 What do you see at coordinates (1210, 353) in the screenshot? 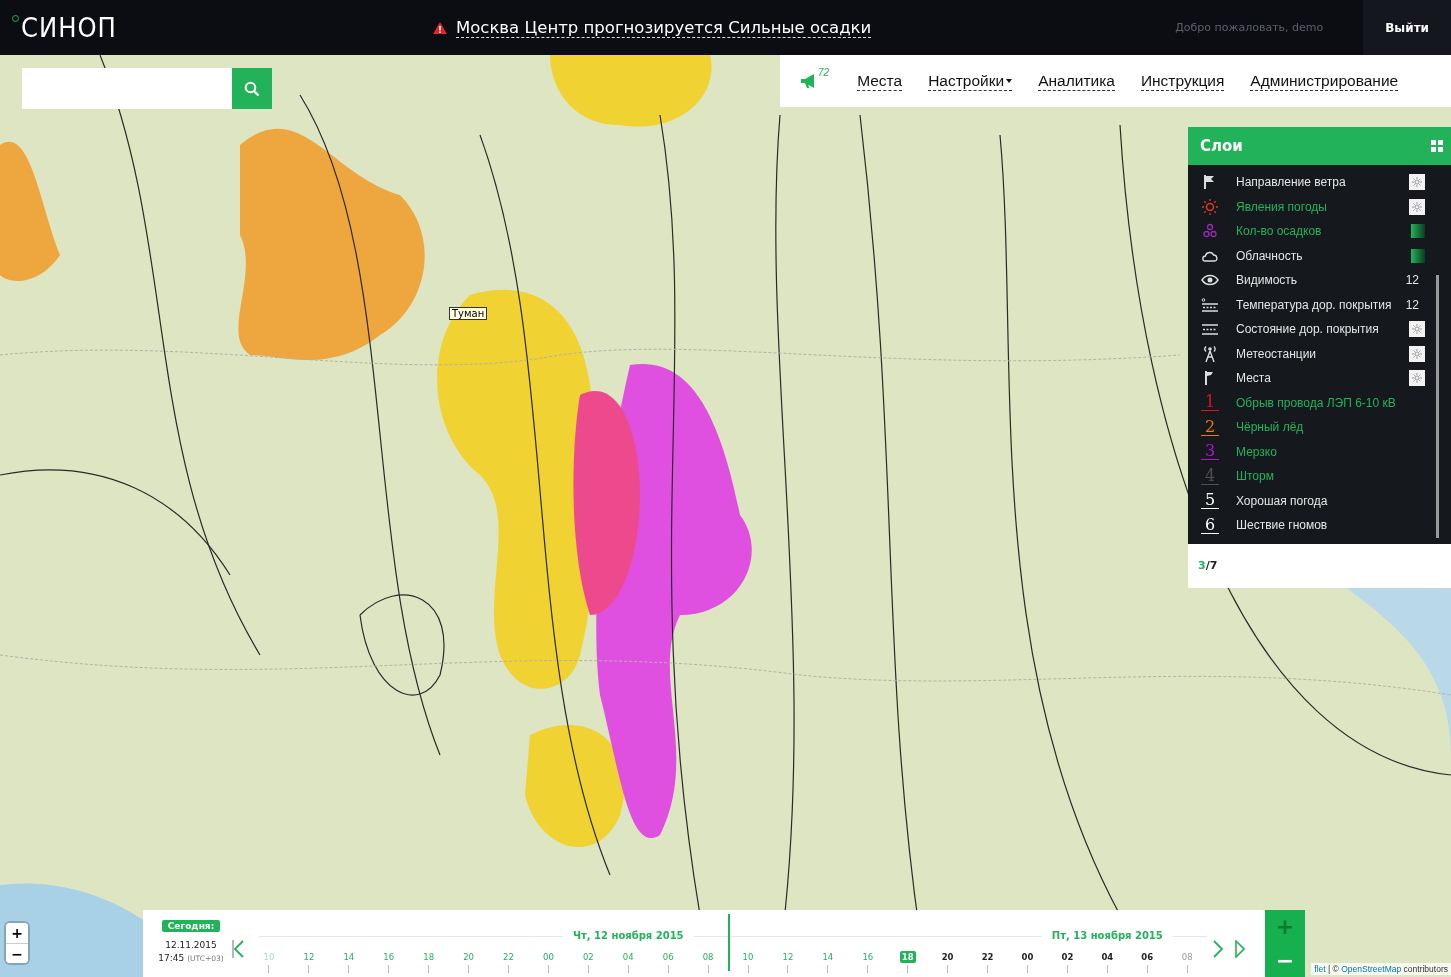
I see `antenna-tower-icon` at bounding box center [1210, 353].